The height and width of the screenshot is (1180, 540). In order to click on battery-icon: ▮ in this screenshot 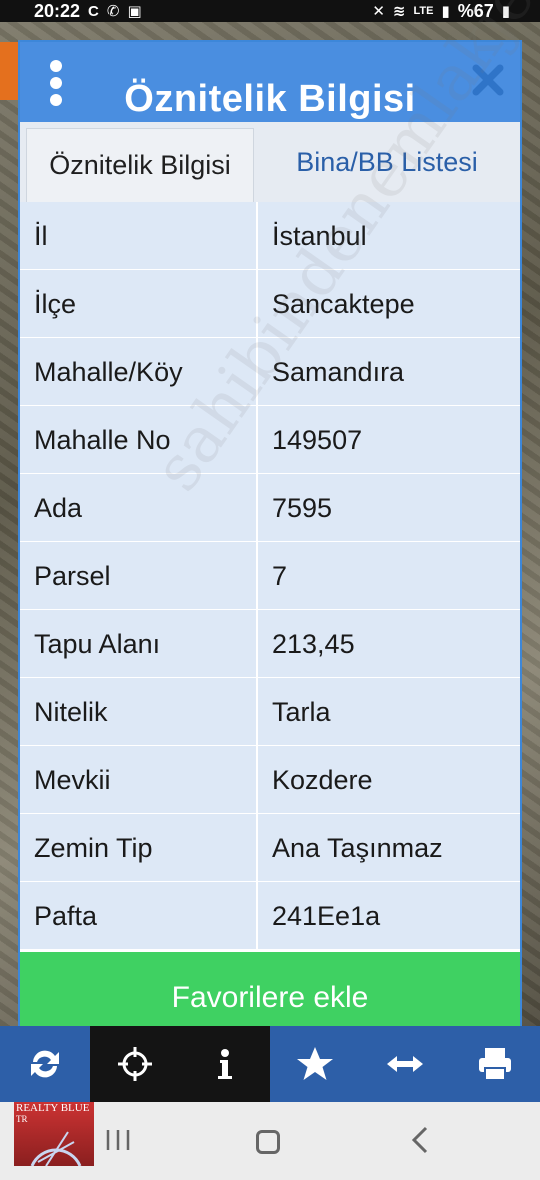, I will do `click(505, 11)`.